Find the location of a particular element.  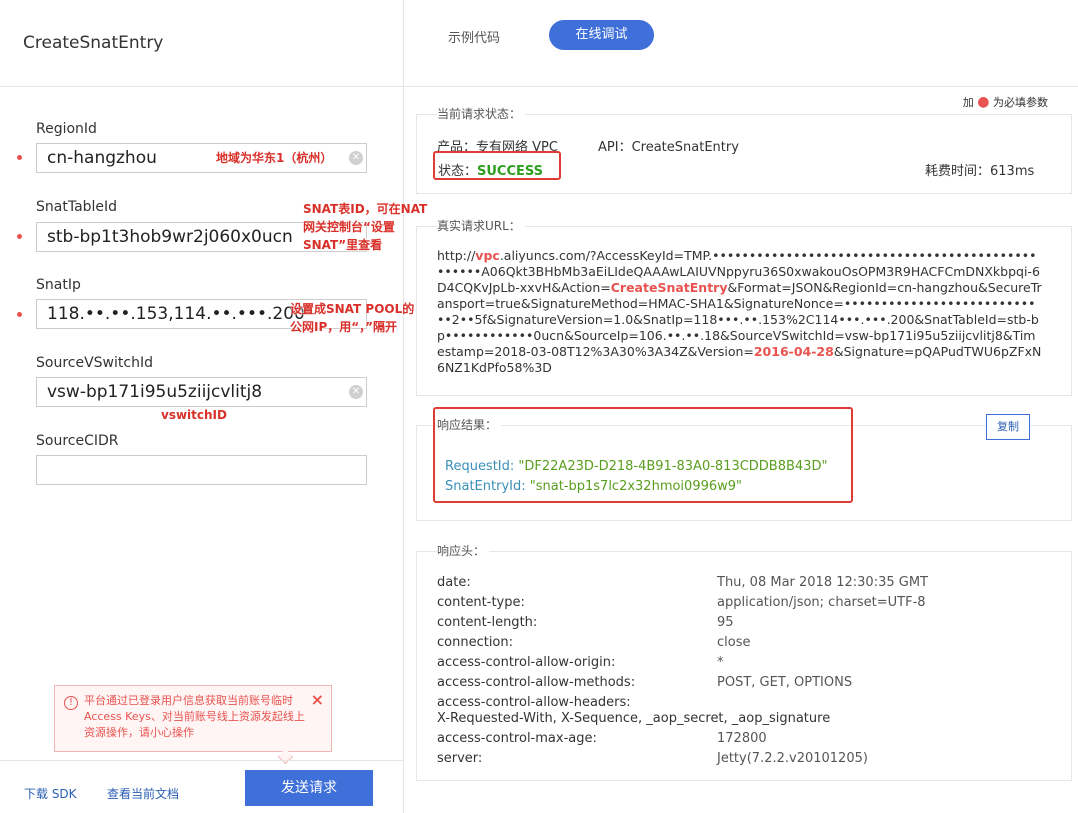

header-key: content-length: is located at coordinates (487, 622).